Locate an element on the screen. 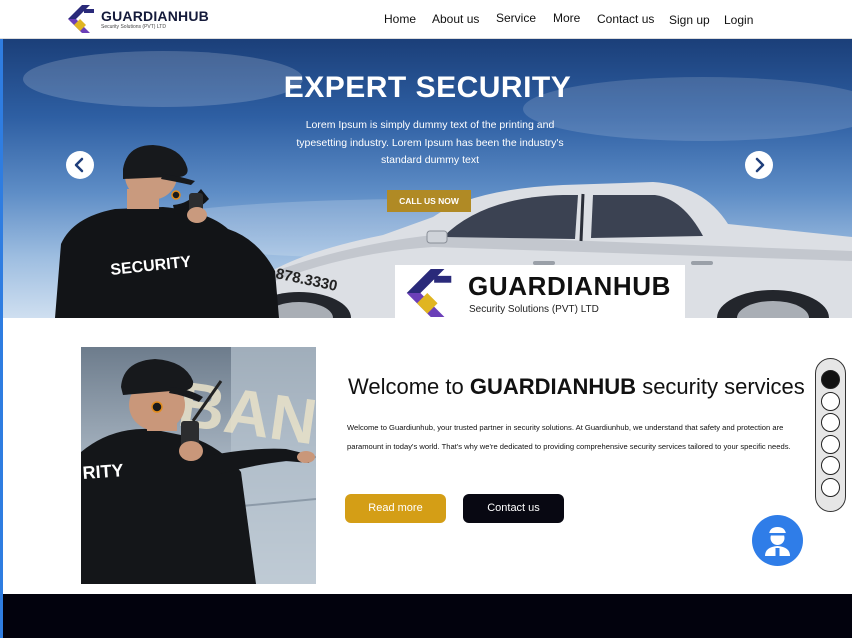 The width and height of the screenshot is (852, 638). nav-login: Login is located at coordinates (738, 20).